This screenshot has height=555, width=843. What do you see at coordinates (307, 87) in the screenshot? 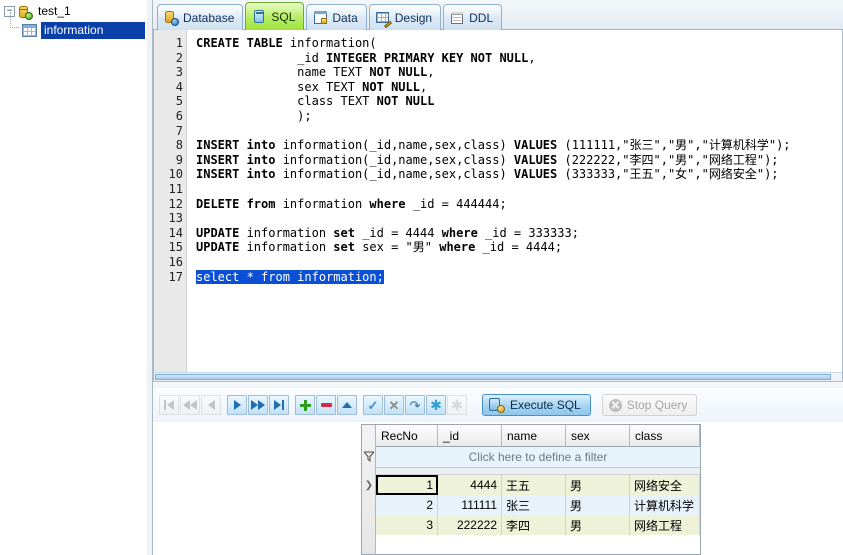
I see `code-line-text: sex TEXT NOT NULL,` at bounding box center [307, 87].